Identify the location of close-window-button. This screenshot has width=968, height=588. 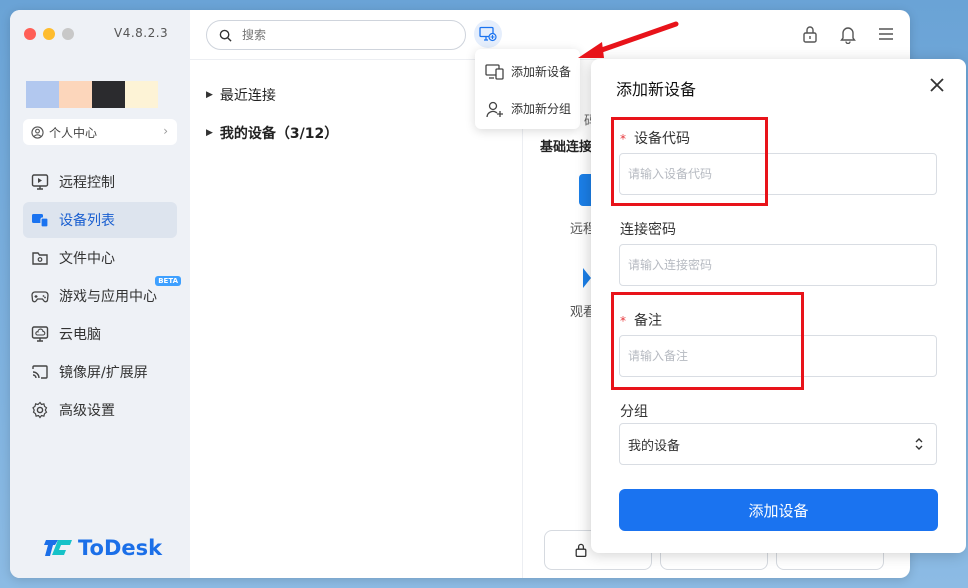
(30, 34).